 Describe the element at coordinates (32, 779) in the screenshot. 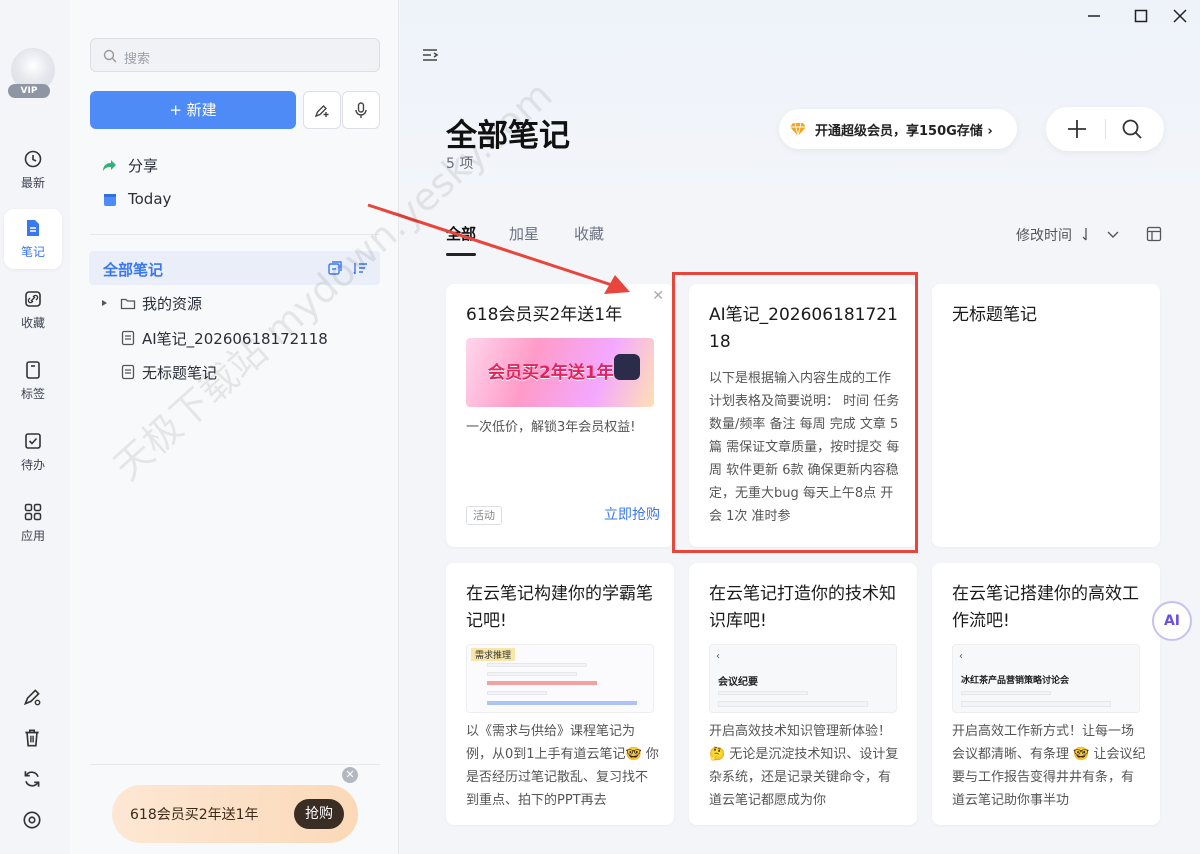

I see `sync-icon` at that location.